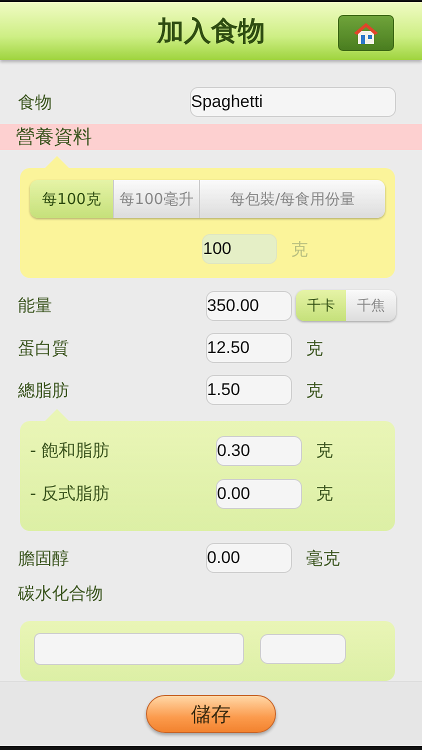 This screenshot has height=750, width=422. I want to click on dropdown-field, so click(139, 648).